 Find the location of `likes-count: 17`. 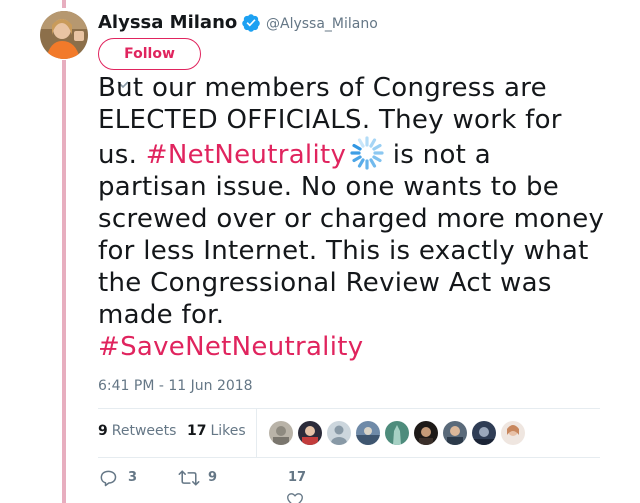

likes-count: 17 is located at coordinates (197, 431).